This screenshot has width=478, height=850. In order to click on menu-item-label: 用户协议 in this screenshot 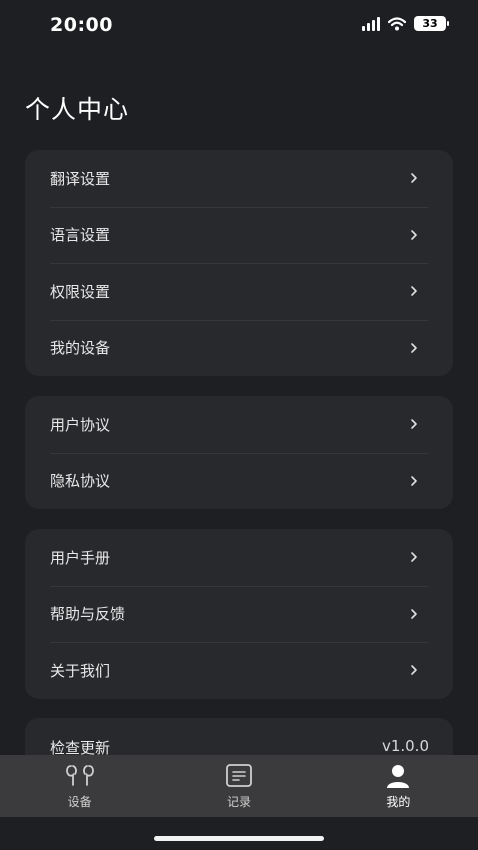, I will do `click(80, 424)`.